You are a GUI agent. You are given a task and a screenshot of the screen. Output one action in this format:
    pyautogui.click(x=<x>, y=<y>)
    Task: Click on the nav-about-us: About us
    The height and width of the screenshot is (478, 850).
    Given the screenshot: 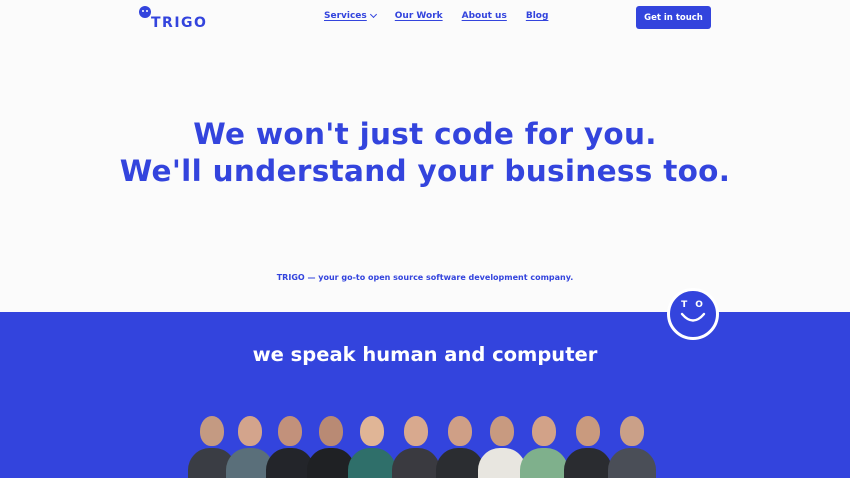 What is the action you would take?
    pyautogui.click(x=484, y=16)
    